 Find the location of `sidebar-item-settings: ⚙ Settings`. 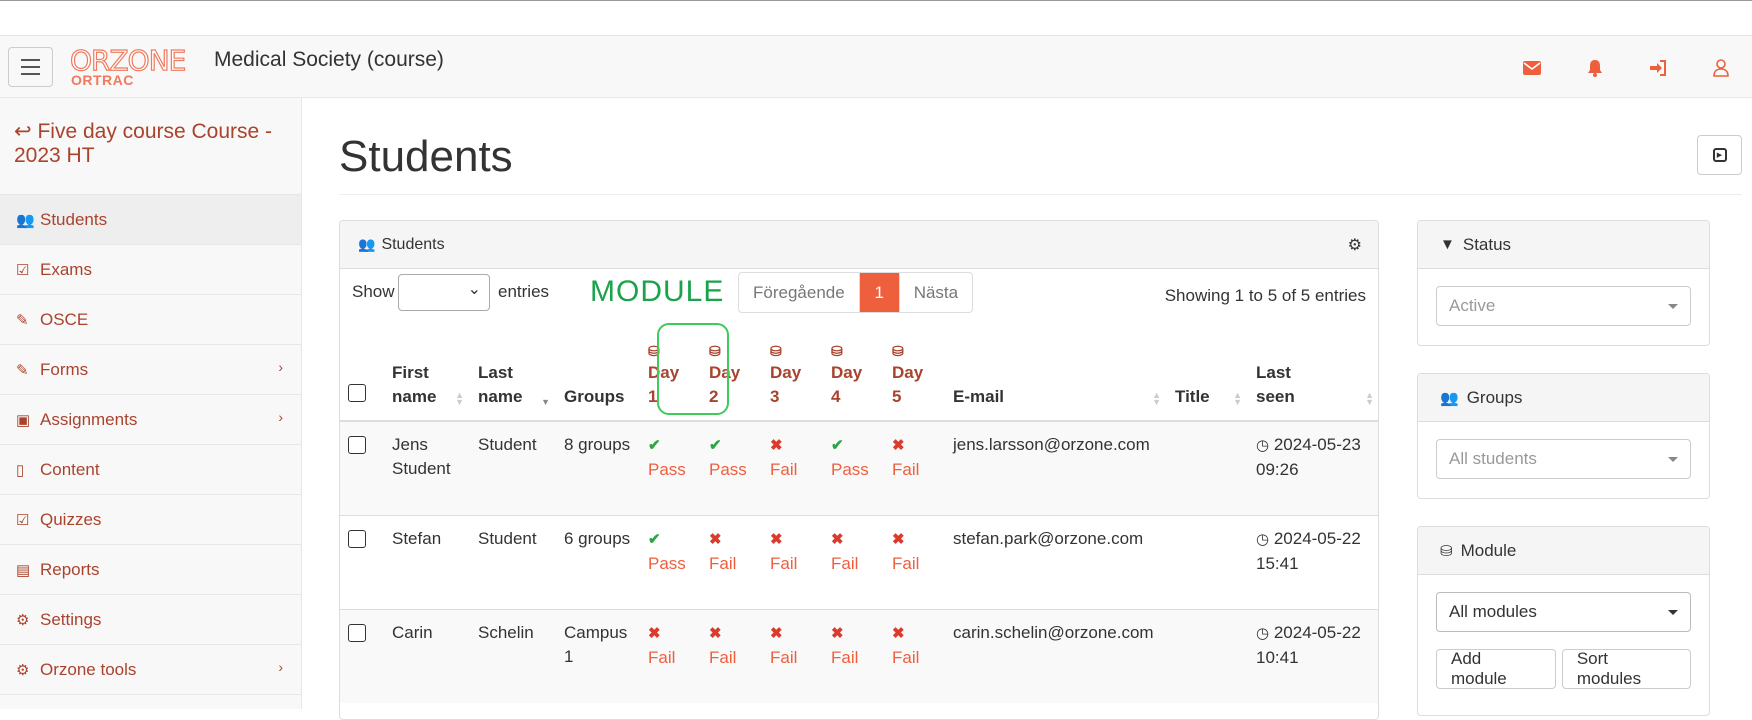

sidebar-item-settings: ⚙ Settings is located at coordinates (150, 620).